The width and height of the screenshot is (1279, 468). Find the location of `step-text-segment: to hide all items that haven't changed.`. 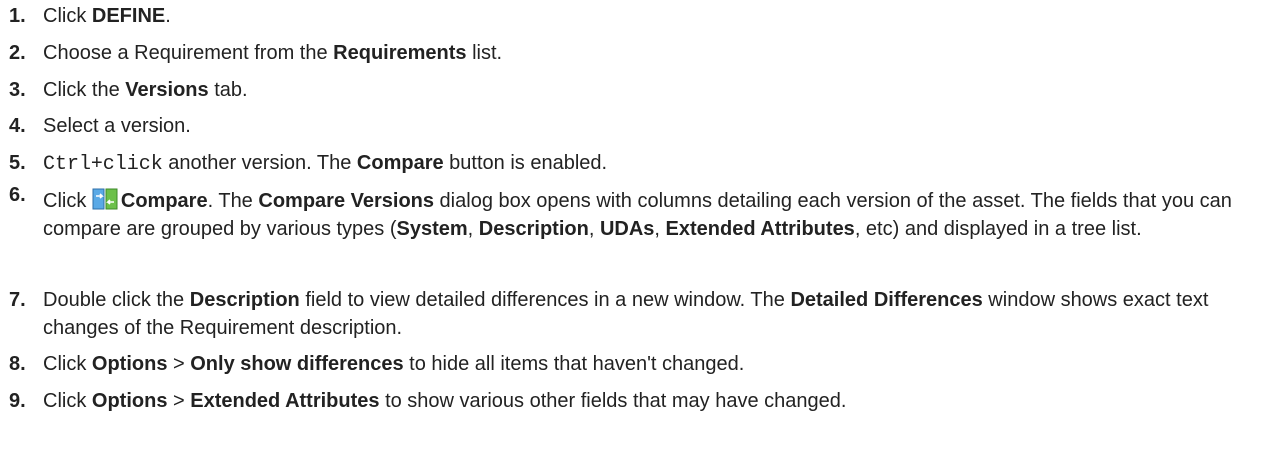

step-text-segment: to hide all items that haven't changed. is located at coordinates (574, 364).